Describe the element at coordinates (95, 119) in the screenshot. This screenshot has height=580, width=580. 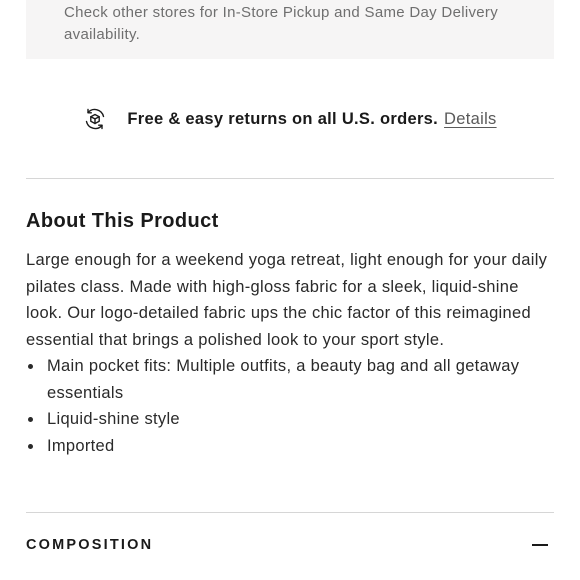
I see `returns-box-icon` at that location.